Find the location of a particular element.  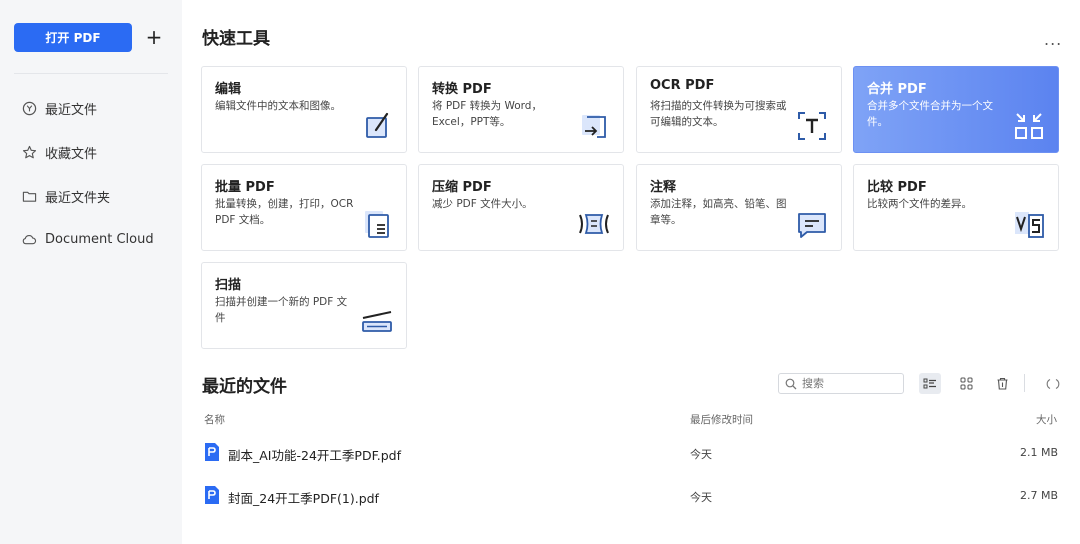

search-field is located at coordinates (847, 383).